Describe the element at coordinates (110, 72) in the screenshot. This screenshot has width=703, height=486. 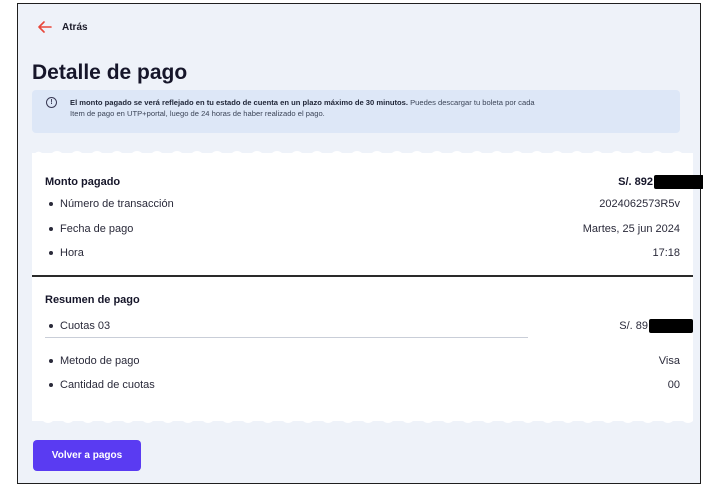
I see `page-title: Detalle de pago` at that location.